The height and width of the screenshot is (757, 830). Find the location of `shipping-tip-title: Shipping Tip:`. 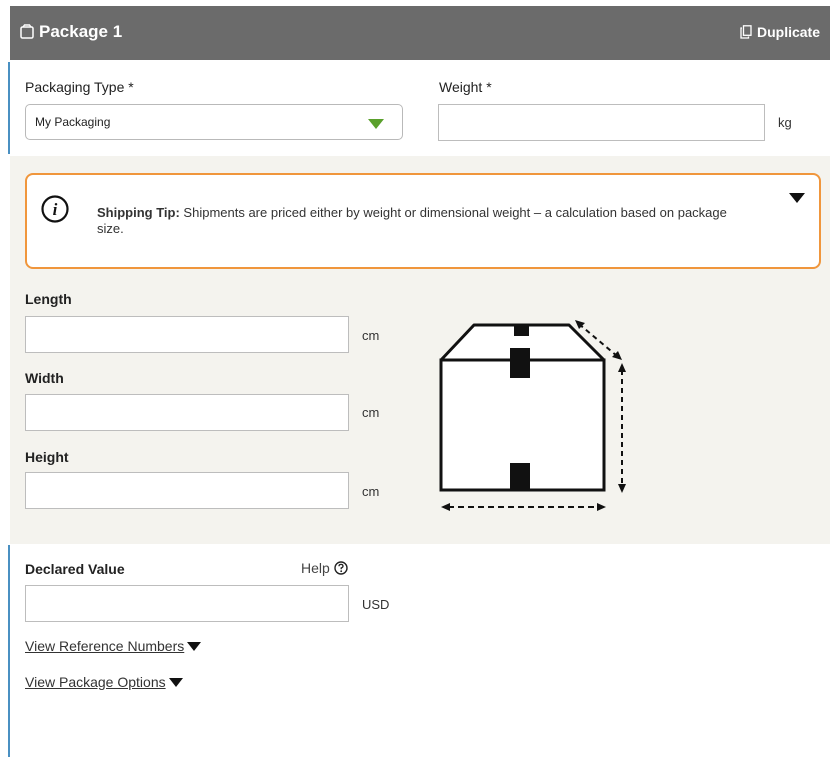

shipping-tip-title: Shipping Tip: is located at coordinates (138, 212).